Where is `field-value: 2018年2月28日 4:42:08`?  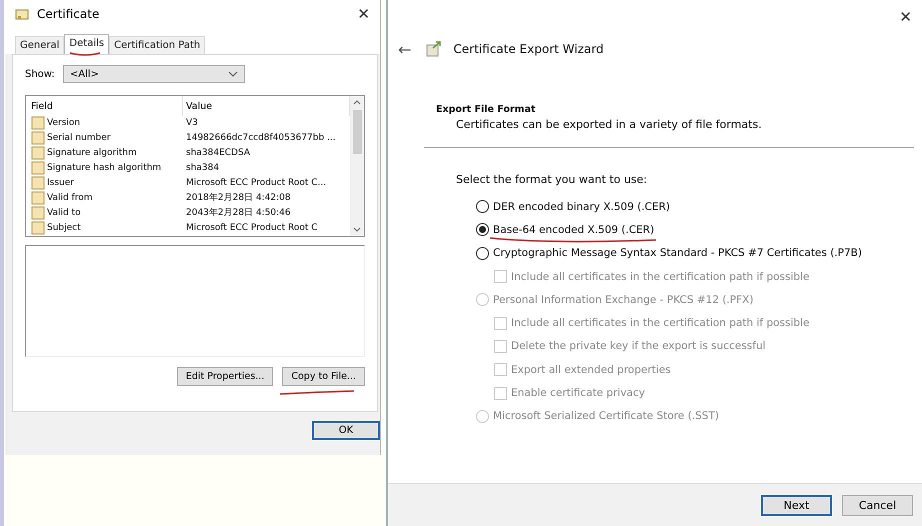
field-value: 2018年2月28日 4:42:08 is located at coordinates (238, 198).